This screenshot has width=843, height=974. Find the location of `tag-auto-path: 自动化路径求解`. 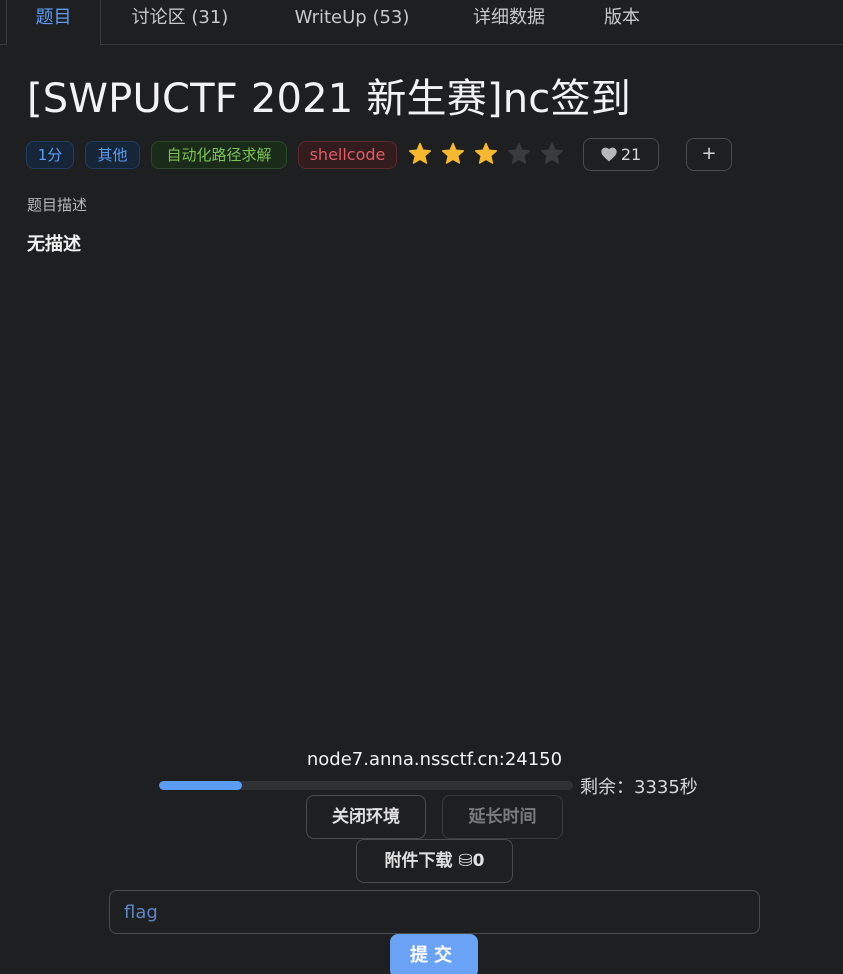

tag-auto-path: 自动化路径求解 is located at coordinates (219, 155).